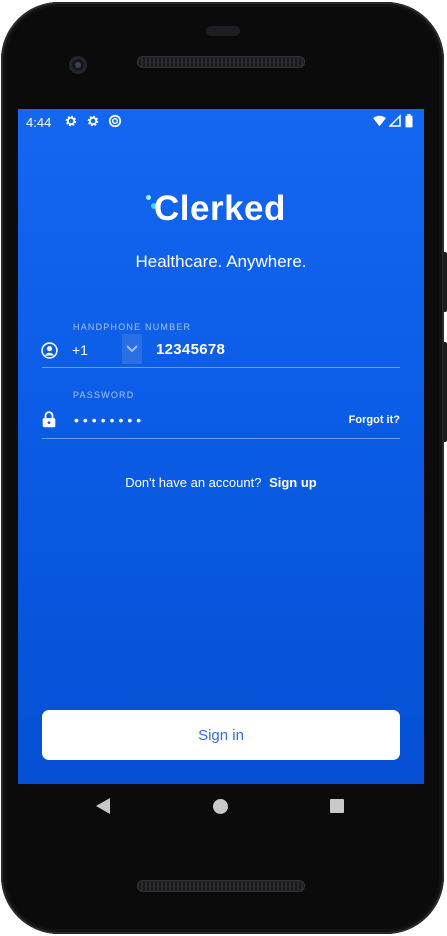 The image size is (447, 936). I want to click on sign-in-button-label: Sign in, so click(221, 735).